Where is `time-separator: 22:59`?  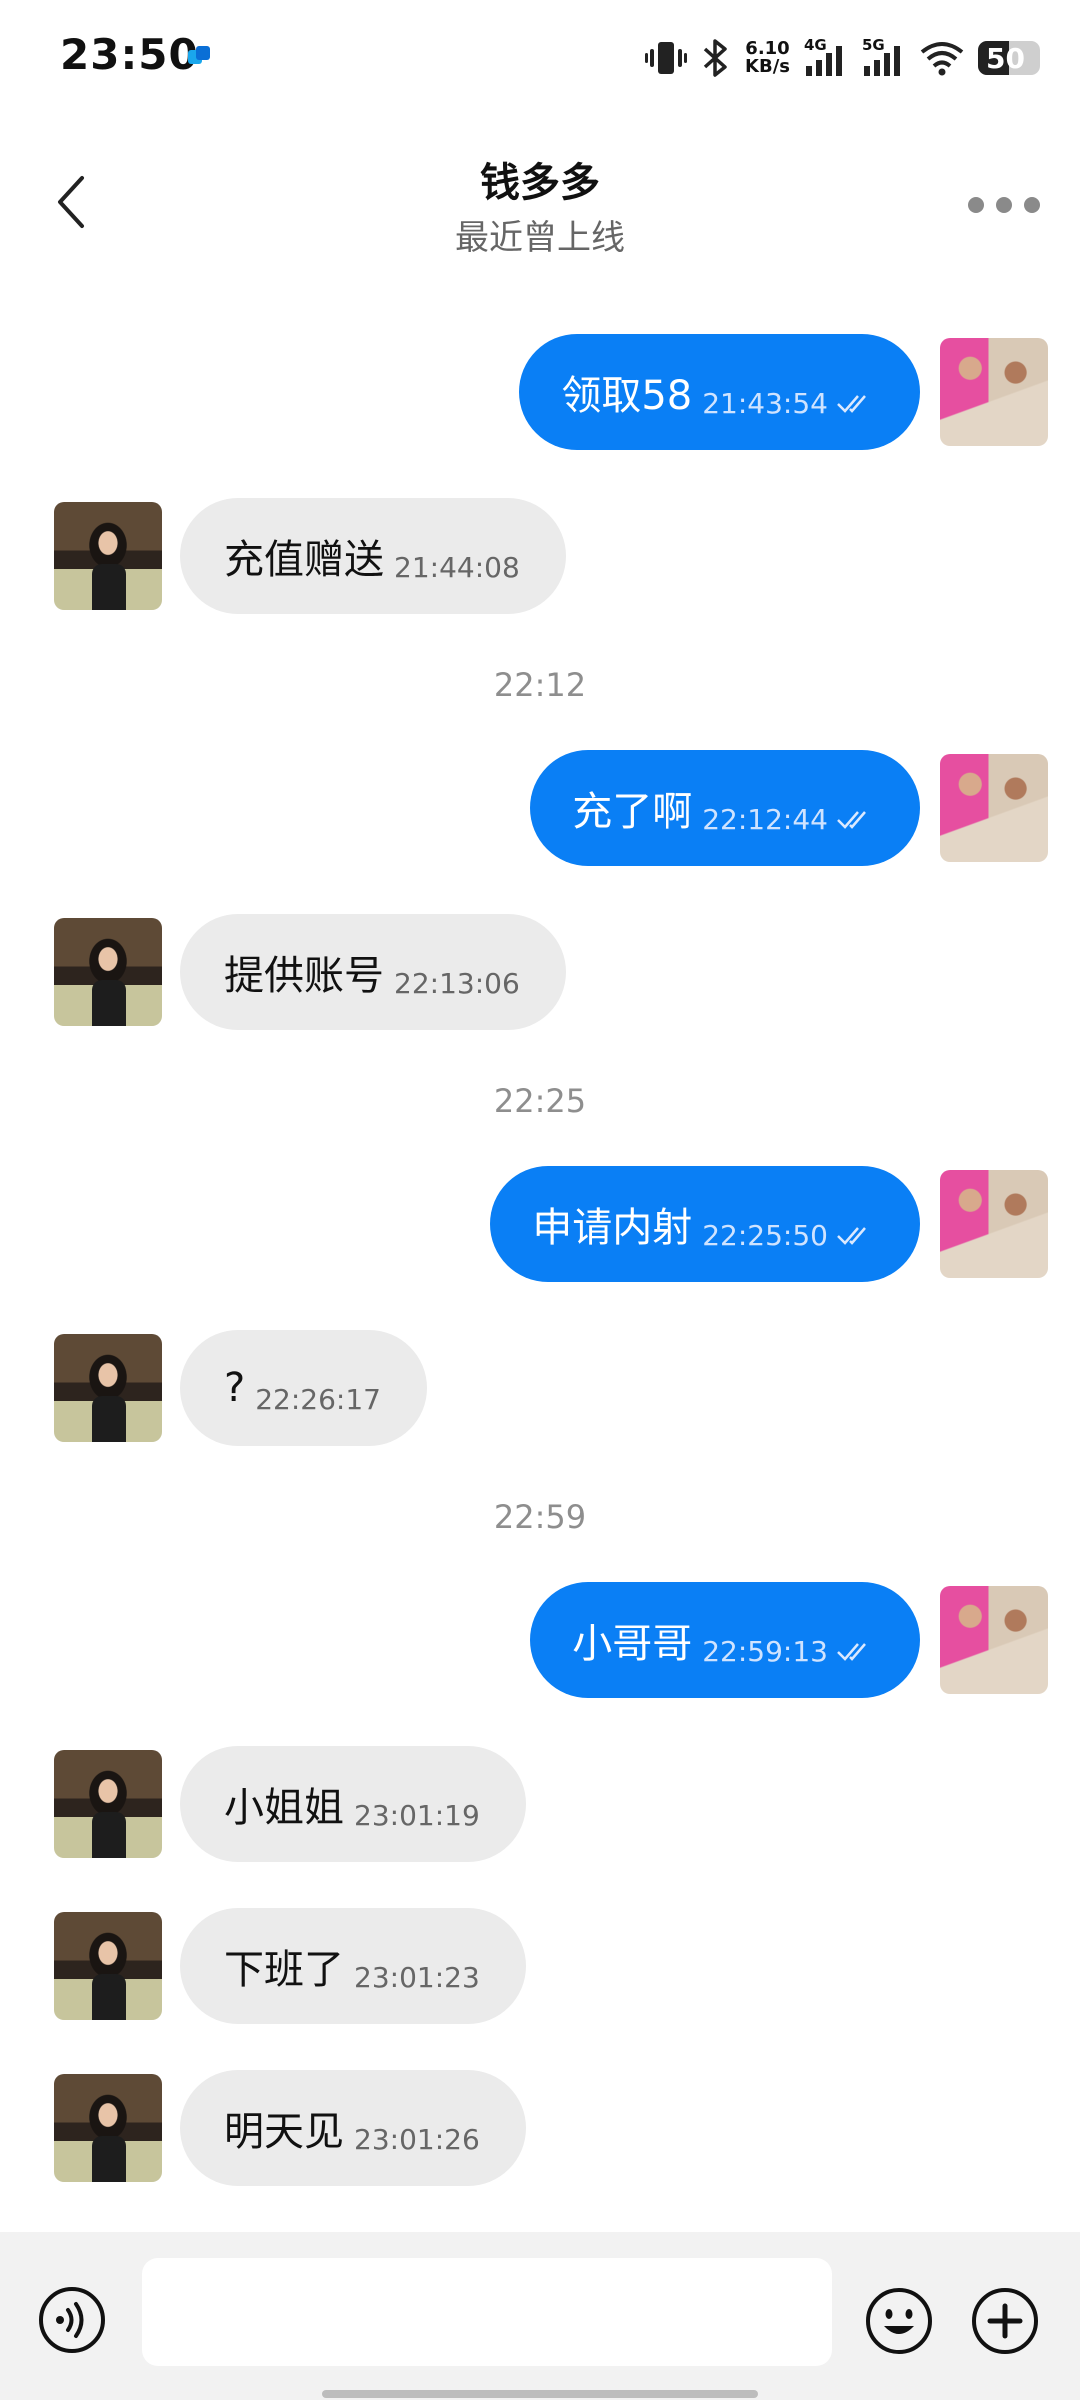 time-separator: 22:59 is located at coordinates (540, 1517).